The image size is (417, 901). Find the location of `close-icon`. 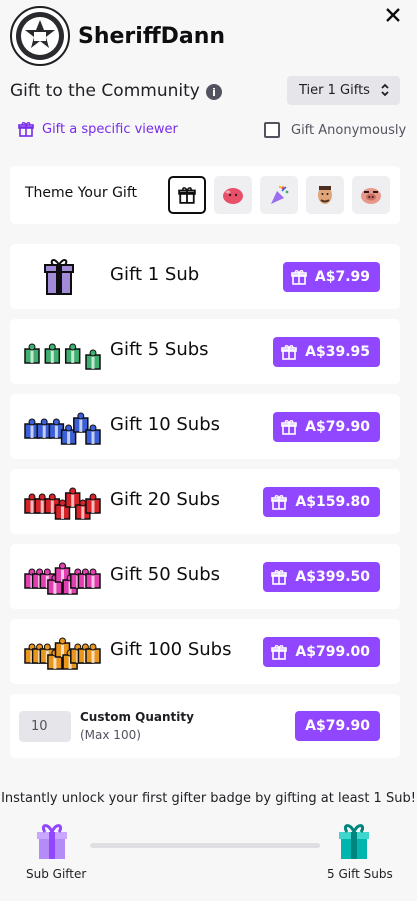

close-icon is located at coordinates (393, 15).